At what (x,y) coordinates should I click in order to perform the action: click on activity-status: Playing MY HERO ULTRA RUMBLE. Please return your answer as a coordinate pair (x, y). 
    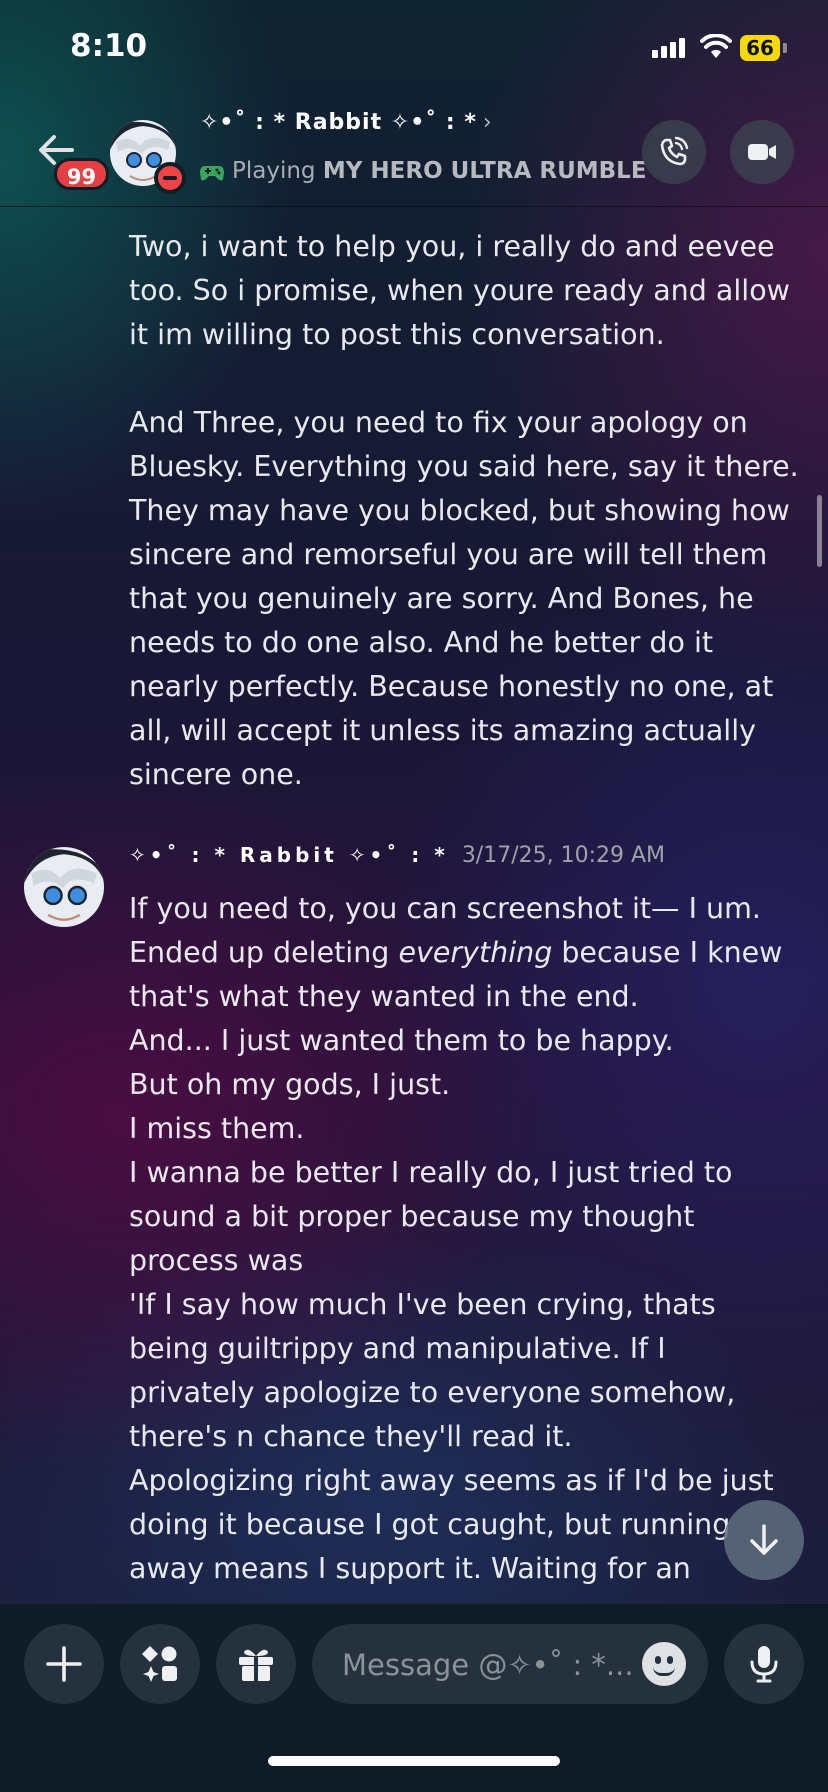
    Looking at the image, I should click on (423, 171).